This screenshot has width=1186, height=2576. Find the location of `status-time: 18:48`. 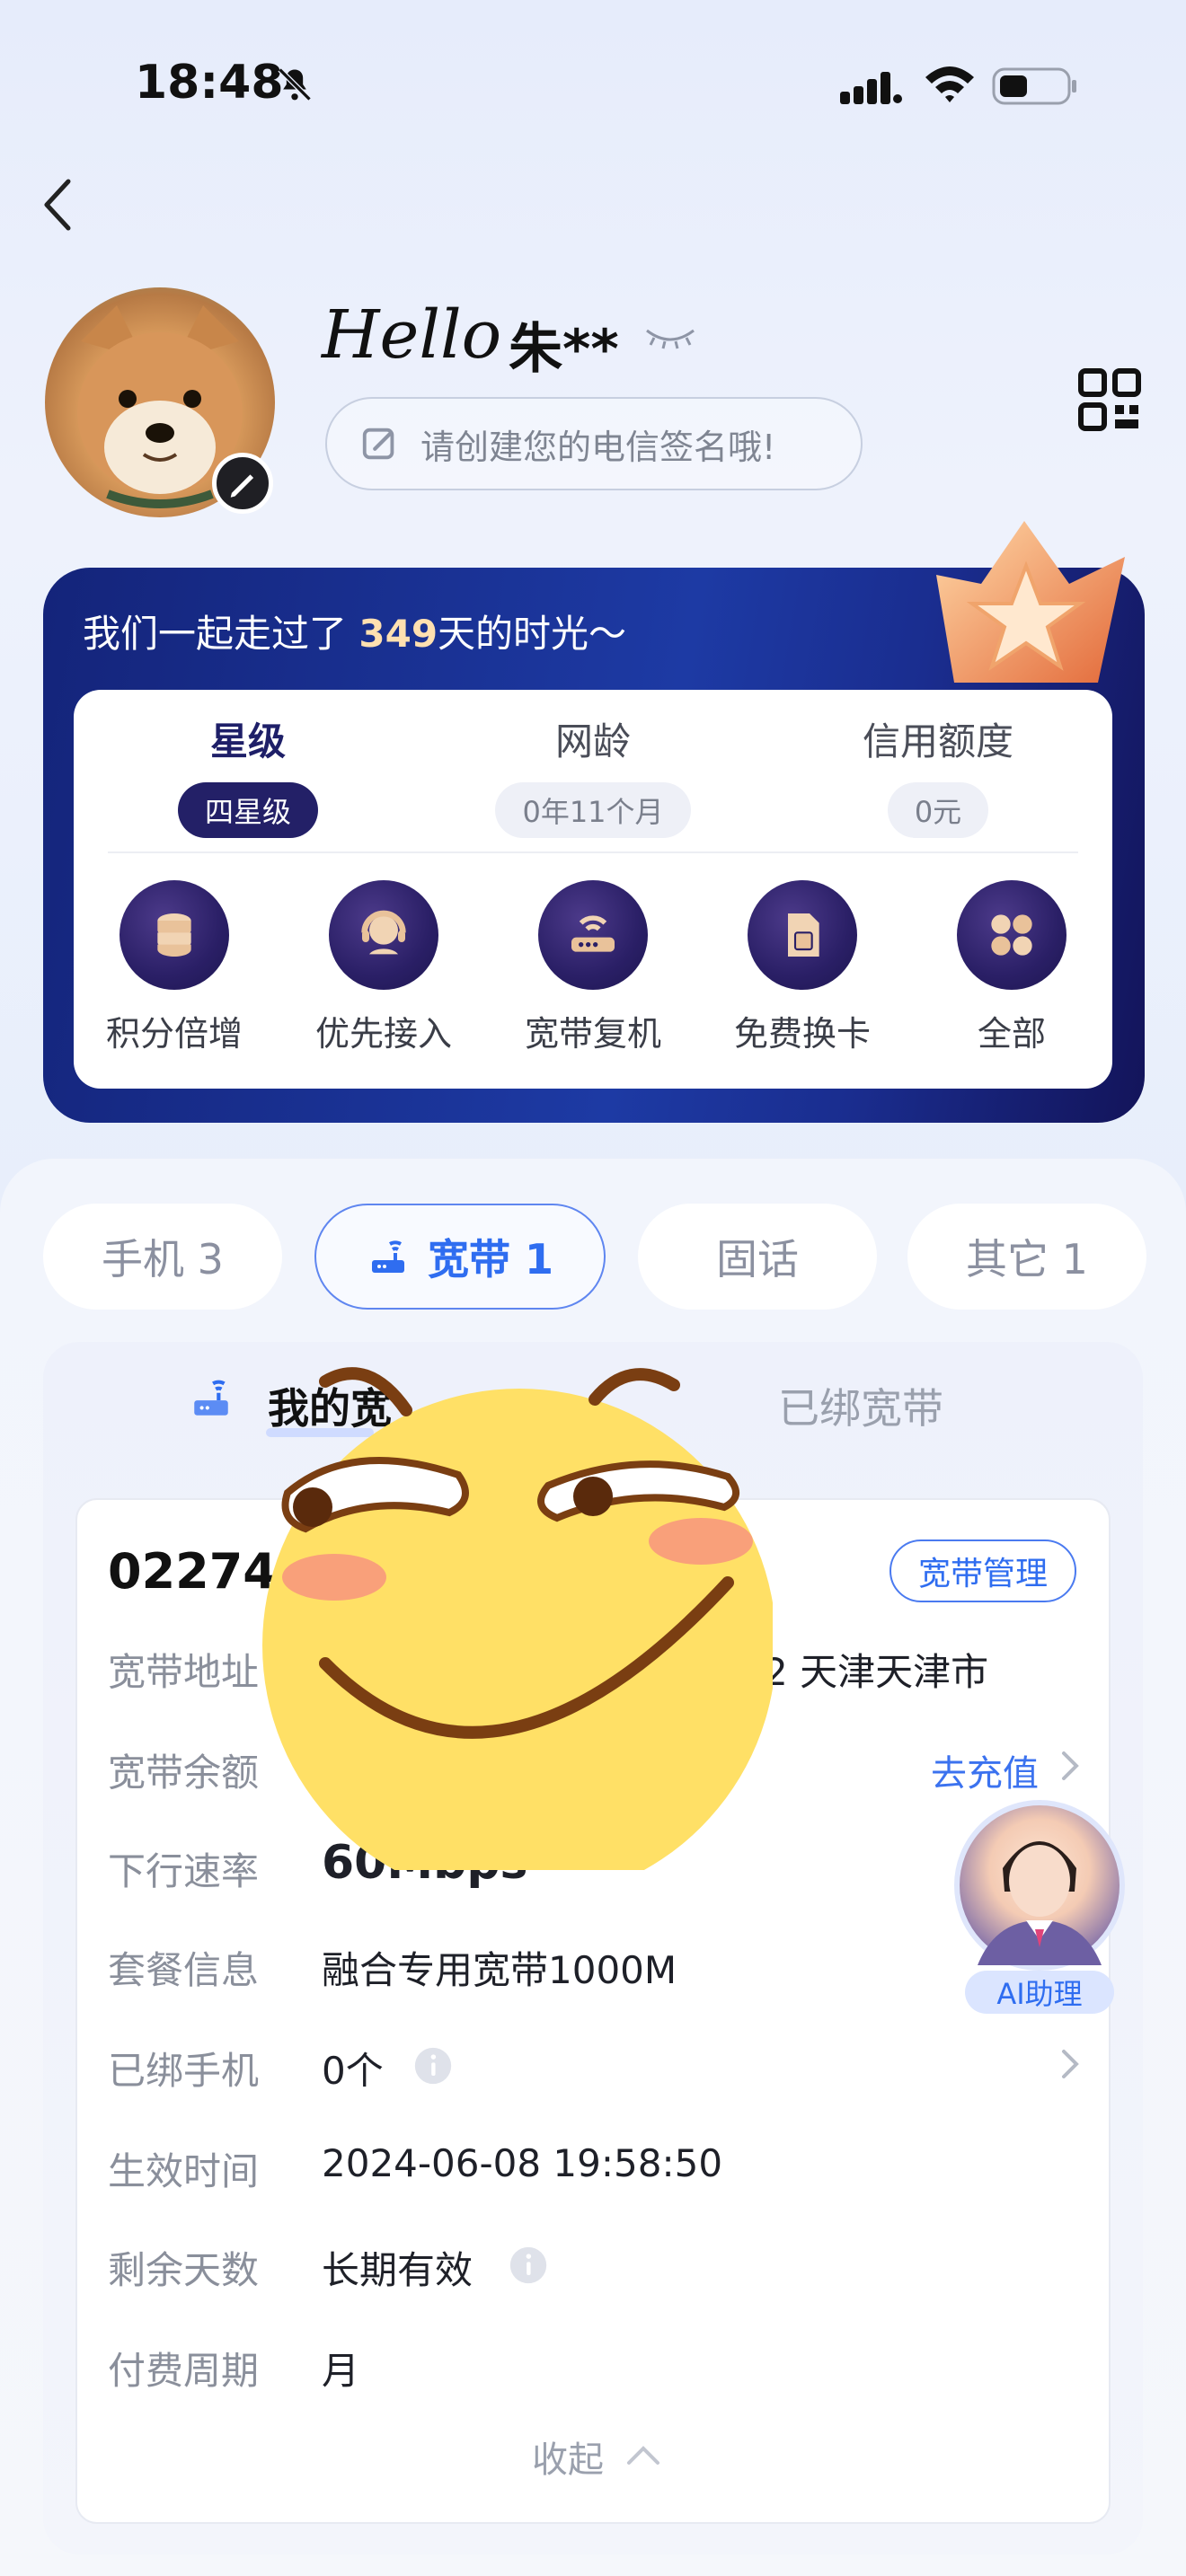

status-time: 18:48 is located at coordinates (209, 83).